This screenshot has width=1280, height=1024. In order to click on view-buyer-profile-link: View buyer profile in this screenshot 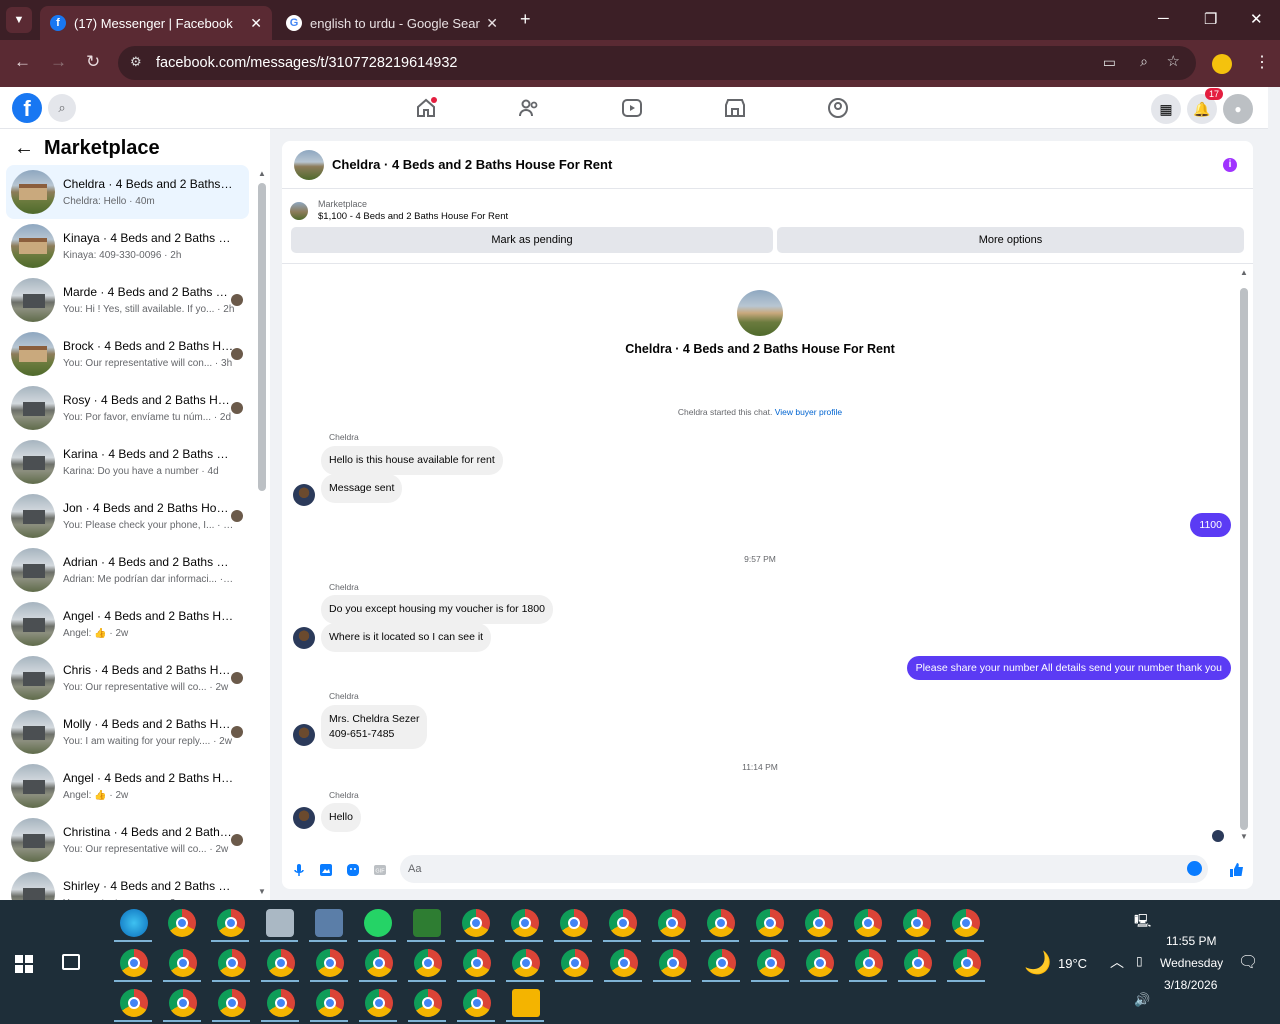, I will do `click(808, 412)`.